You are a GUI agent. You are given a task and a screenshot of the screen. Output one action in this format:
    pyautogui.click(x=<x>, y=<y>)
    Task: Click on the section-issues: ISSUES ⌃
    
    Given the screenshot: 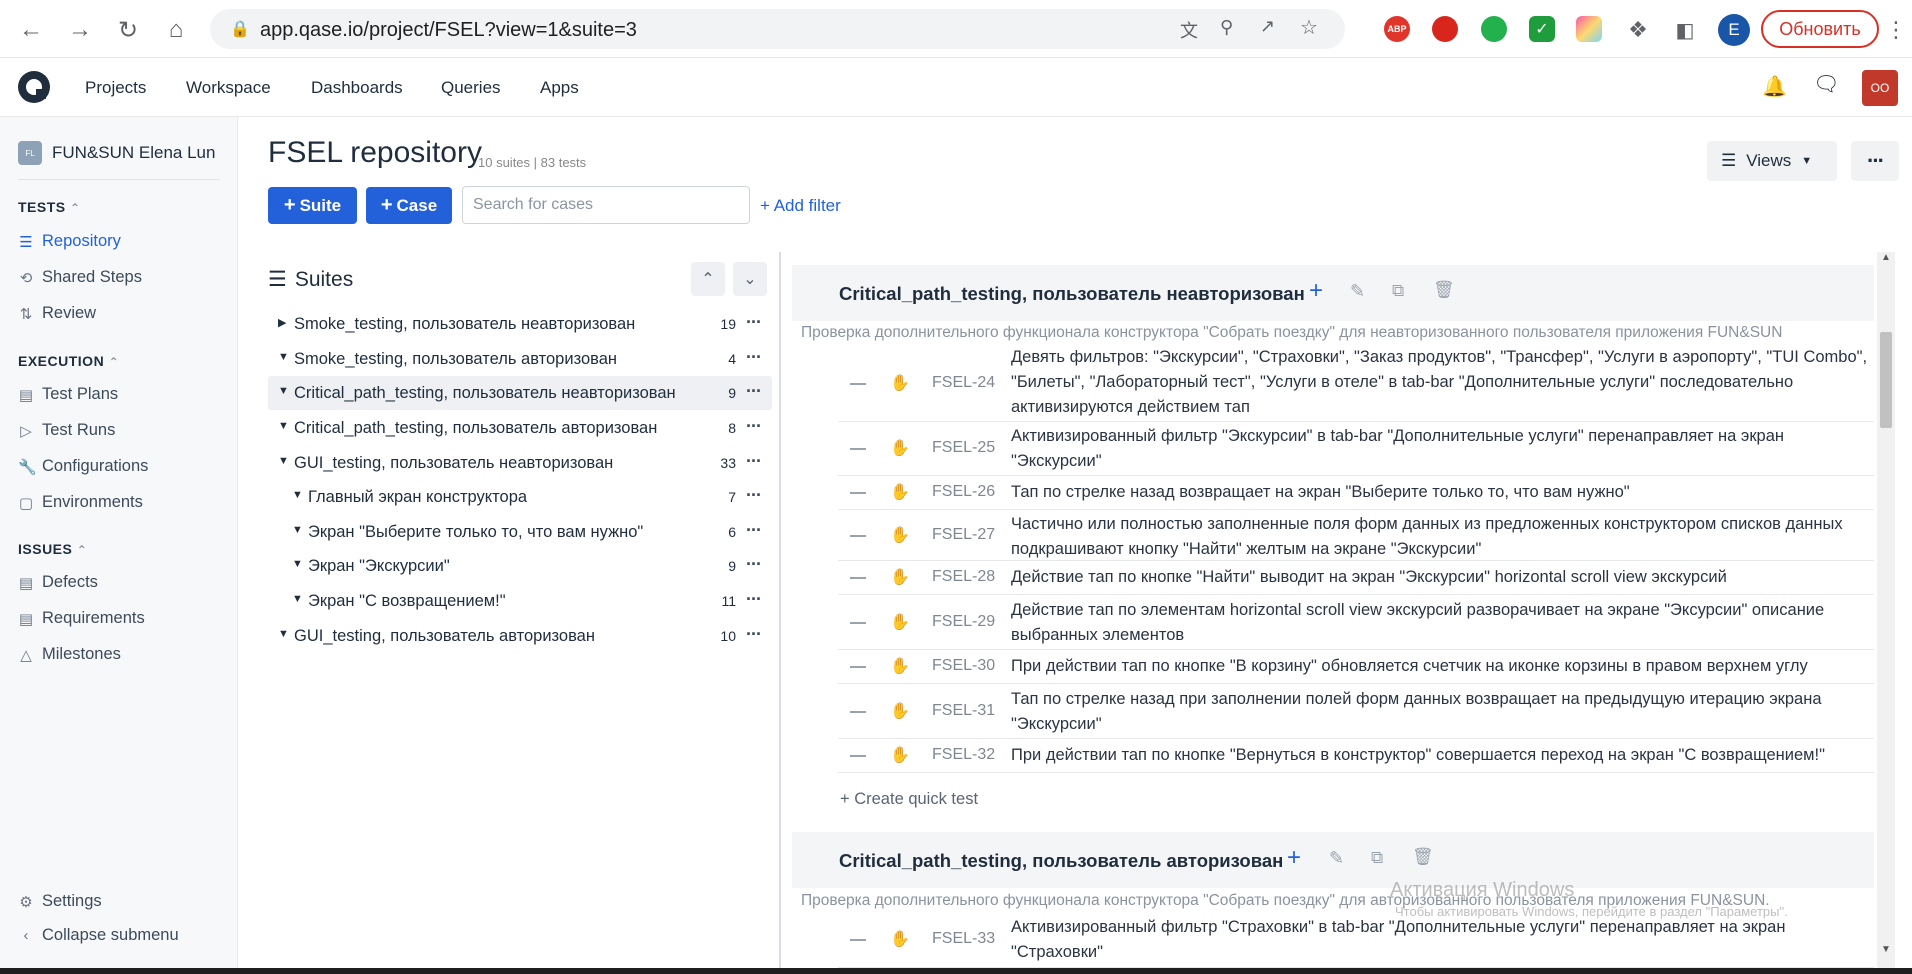 What is the action you would take?
    pyautogui.click(x=52, y=549)
    